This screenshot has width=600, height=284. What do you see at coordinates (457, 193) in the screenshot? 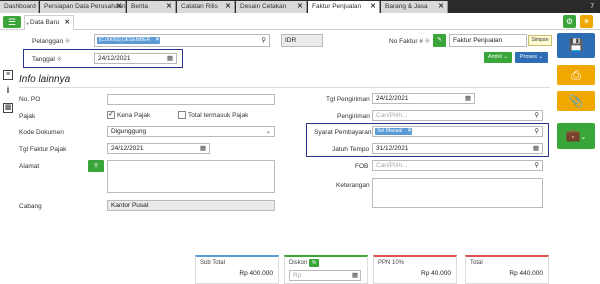
I see `keterangan-textarea` at bounding box center [457, 193].